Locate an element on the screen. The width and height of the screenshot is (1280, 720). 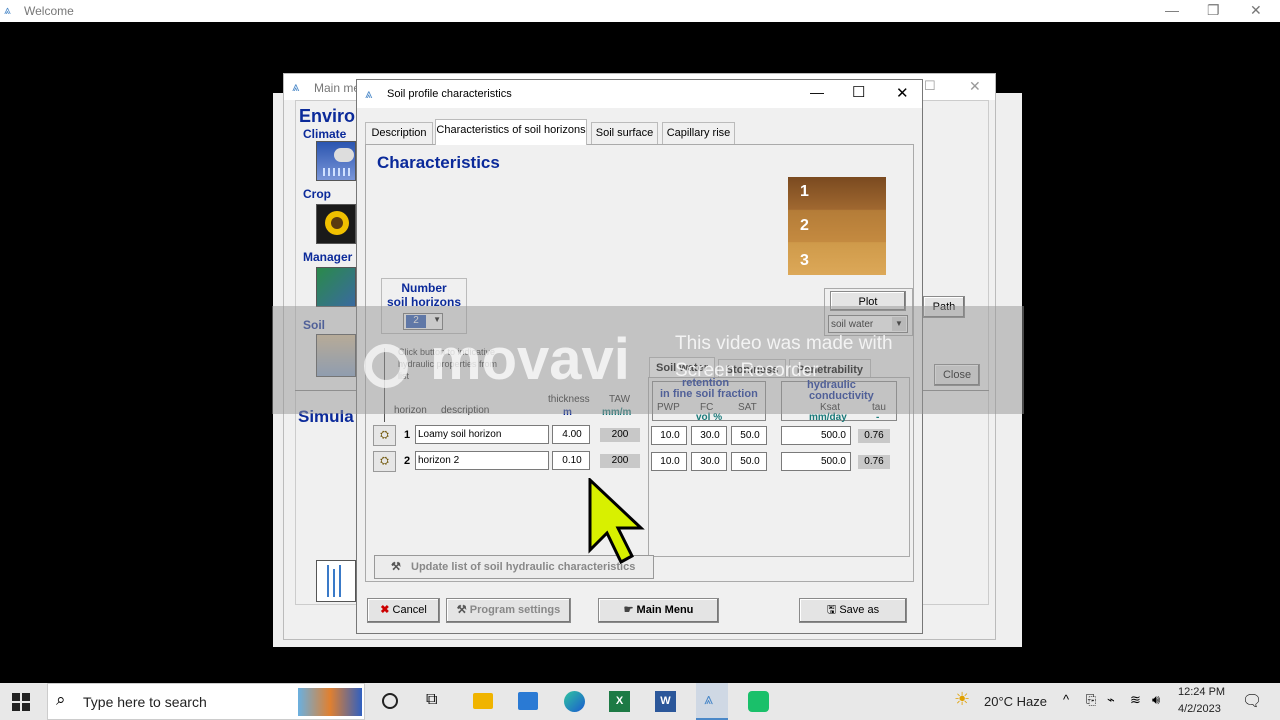
cursor-arrow-icon is located at coordinates (616, 521).